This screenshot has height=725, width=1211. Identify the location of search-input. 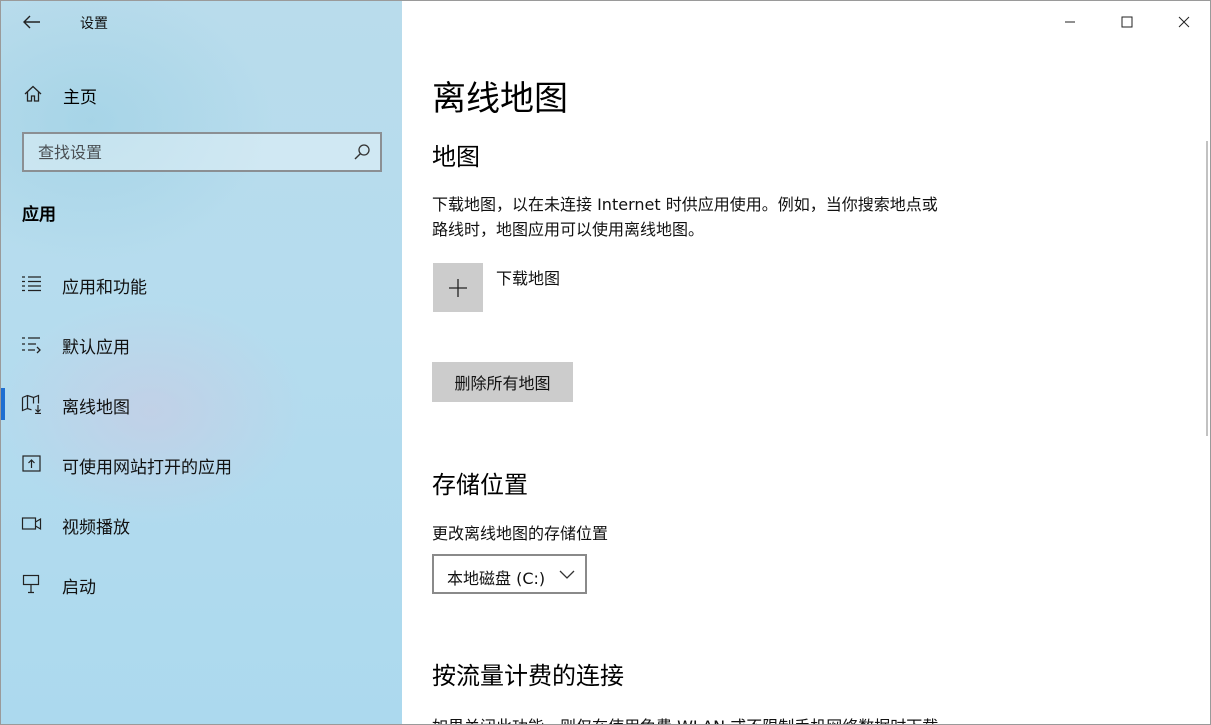
(184, 152).